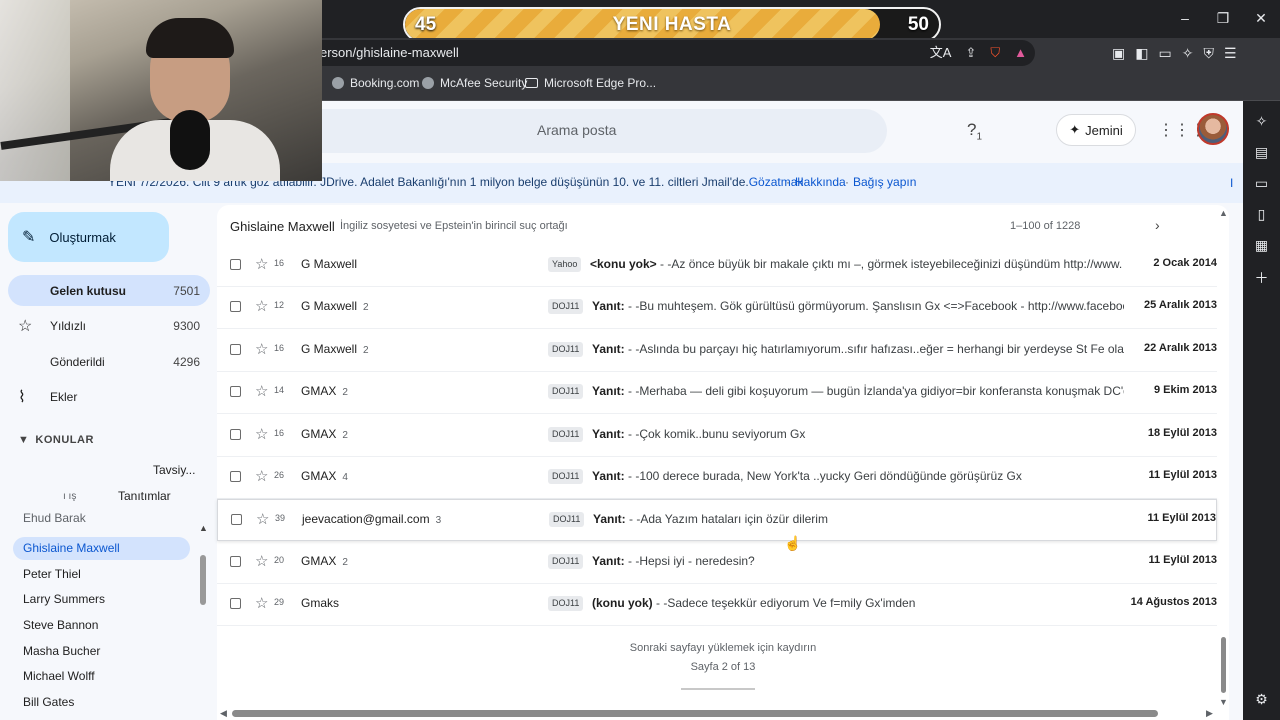 Image resolution: width=1280 pixels, height=720 pixels. What do you see at coordinates (974, 131) in the screenshot?
I see `help-icon: ?1` at bounding box center [974, 131].